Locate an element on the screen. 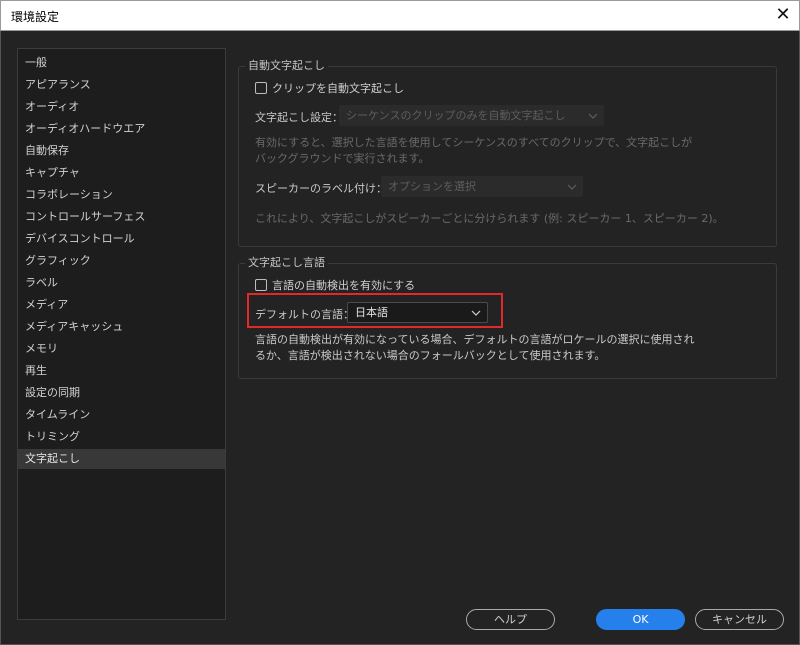 The width and height of the screenshot is (800, 645). auto-transcribe-checkbox-label: クリップを自動文字起こし is located at coordinates (338, 88).